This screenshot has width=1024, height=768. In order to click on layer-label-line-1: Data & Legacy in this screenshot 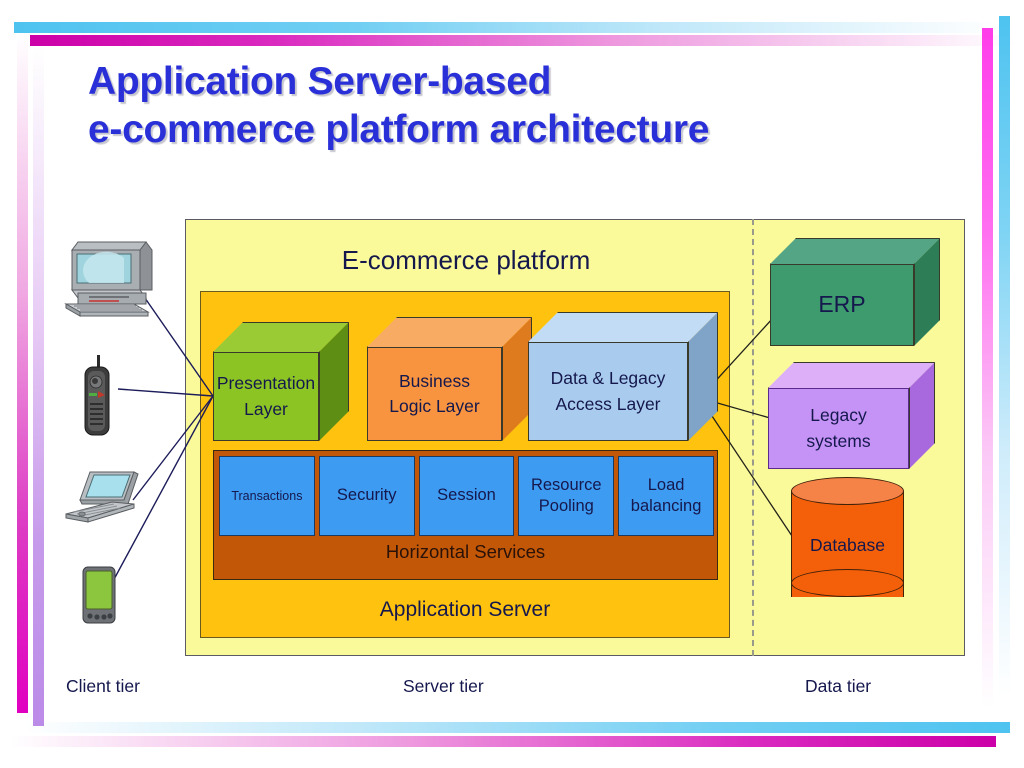, I will do `click(608, 378)`.